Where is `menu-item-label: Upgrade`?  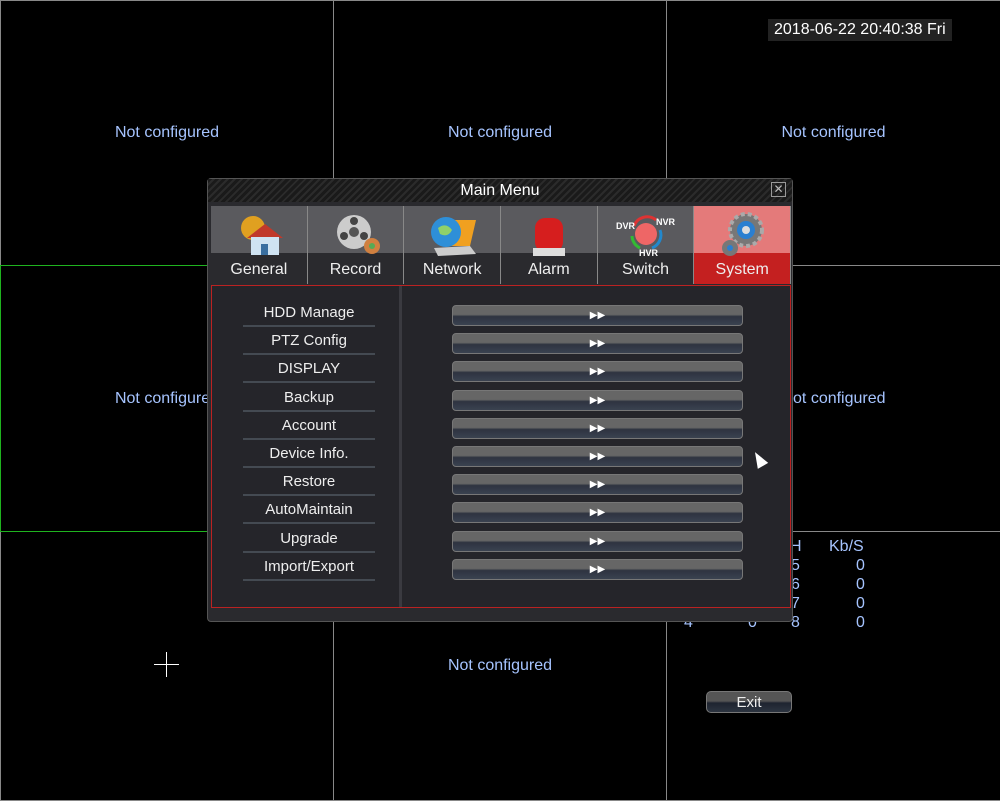 menu-item-label: Upgrade is located at coordinates (309, 540).